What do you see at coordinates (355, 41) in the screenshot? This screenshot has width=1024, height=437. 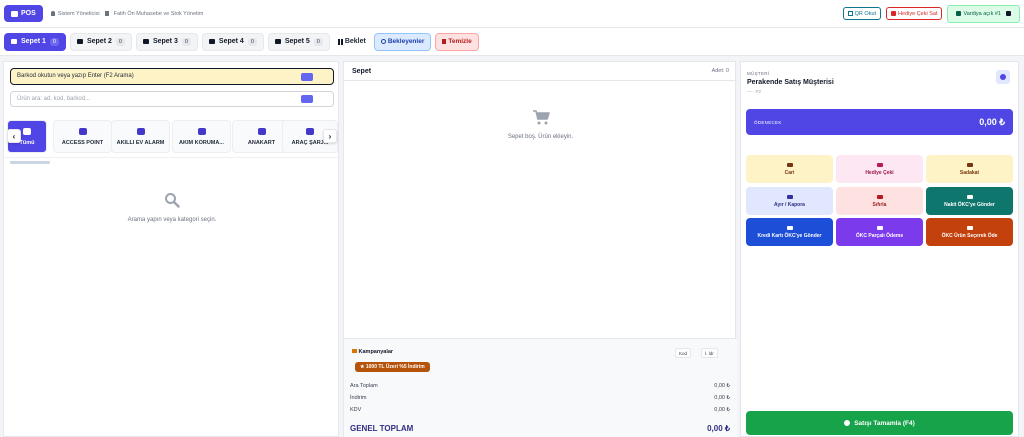 I see `hold-label: Beklet` at bounding box center [355, 41].